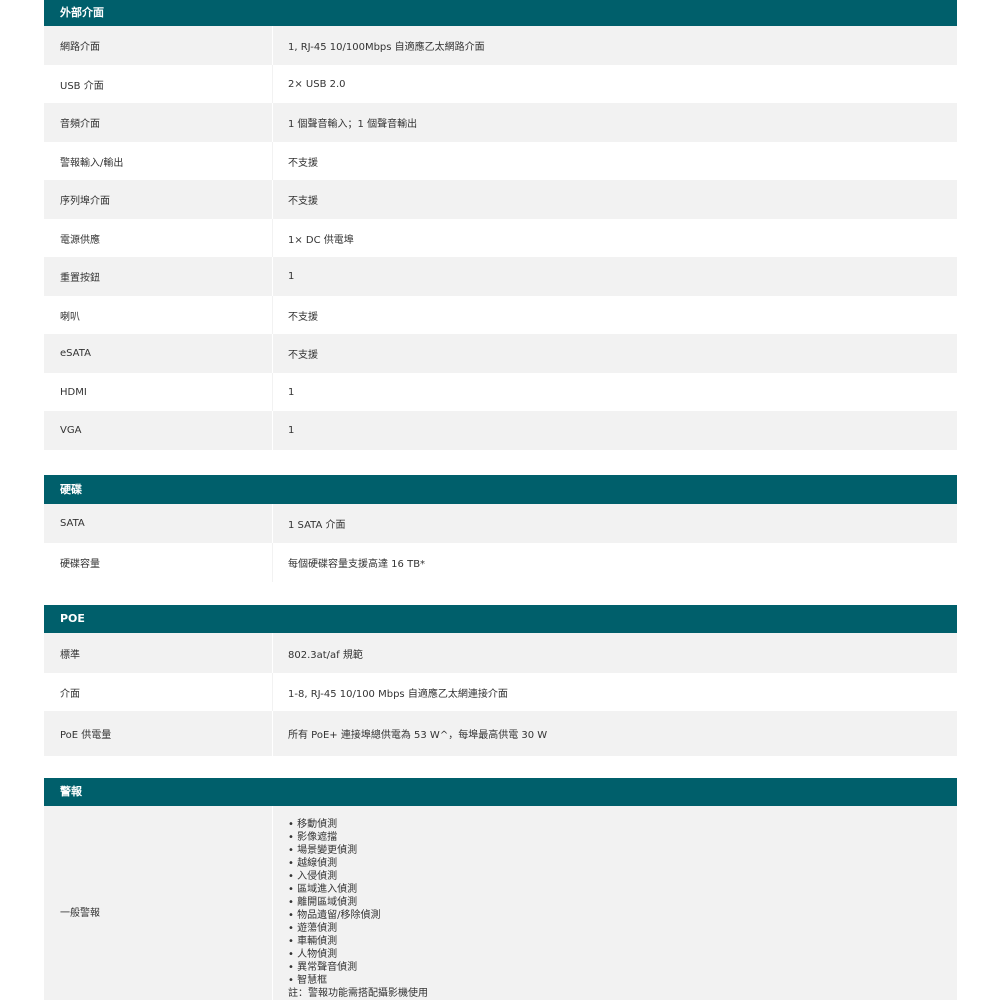  I want to click on table-row: 網路介面 1, RJ-45 10/100Mbps 自適應乙太網路介面, so click(500, 45).